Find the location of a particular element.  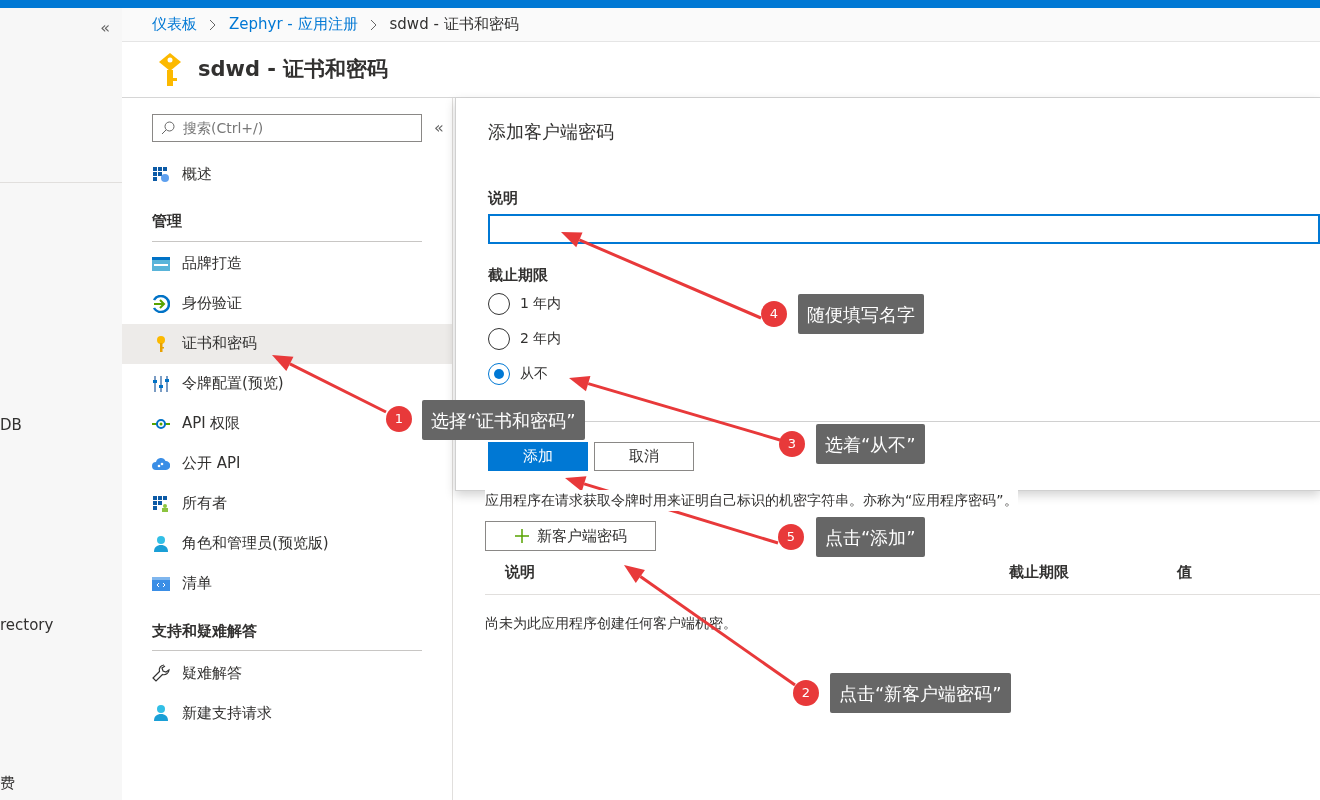

breadcrumb-current: sdwd - 证书和密码 is located at coordinates (454, 25).